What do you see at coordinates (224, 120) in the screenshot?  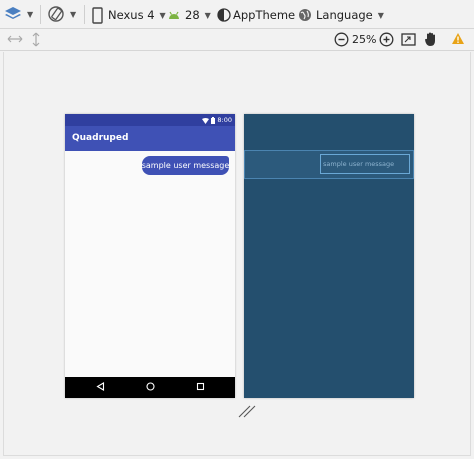 I see `status-time: 8:00` at bounding box center [224, 120].